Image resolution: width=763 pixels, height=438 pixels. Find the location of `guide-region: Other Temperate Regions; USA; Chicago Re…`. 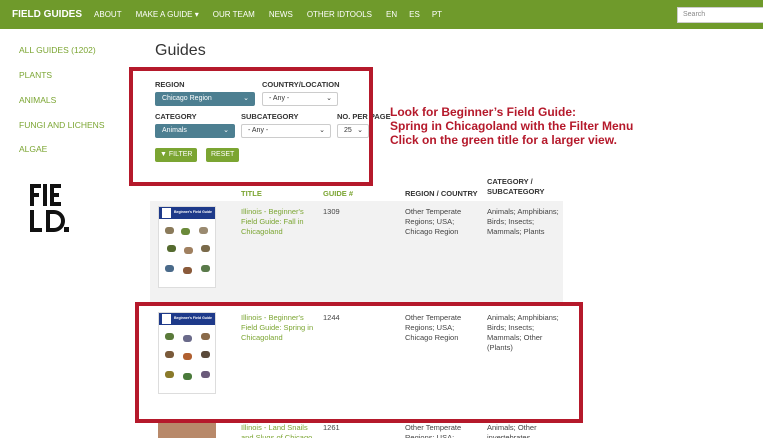

guide-region: Other Temperate Regions; USA; Chicago Re… is located at coordinates (433, 221).